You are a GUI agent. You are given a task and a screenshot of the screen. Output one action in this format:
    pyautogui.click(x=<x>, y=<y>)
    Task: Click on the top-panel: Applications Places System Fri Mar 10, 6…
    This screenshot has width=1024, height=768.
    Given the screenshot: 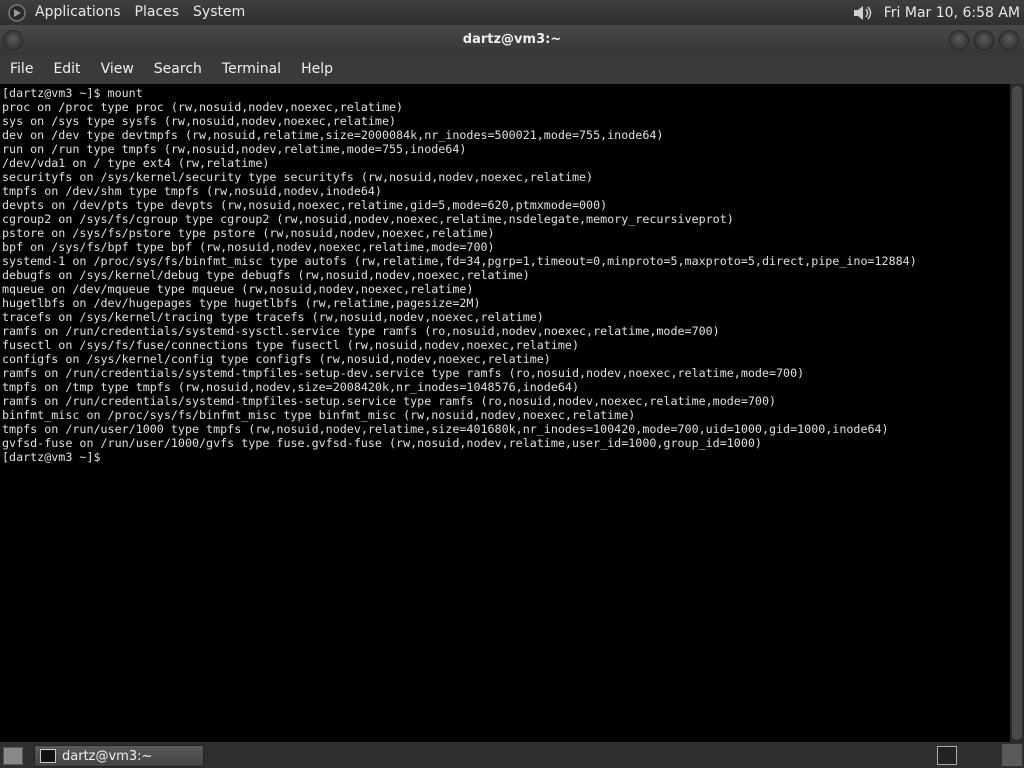 What is the action you would take?
    pyautogui.click(x=512, y=12)
    